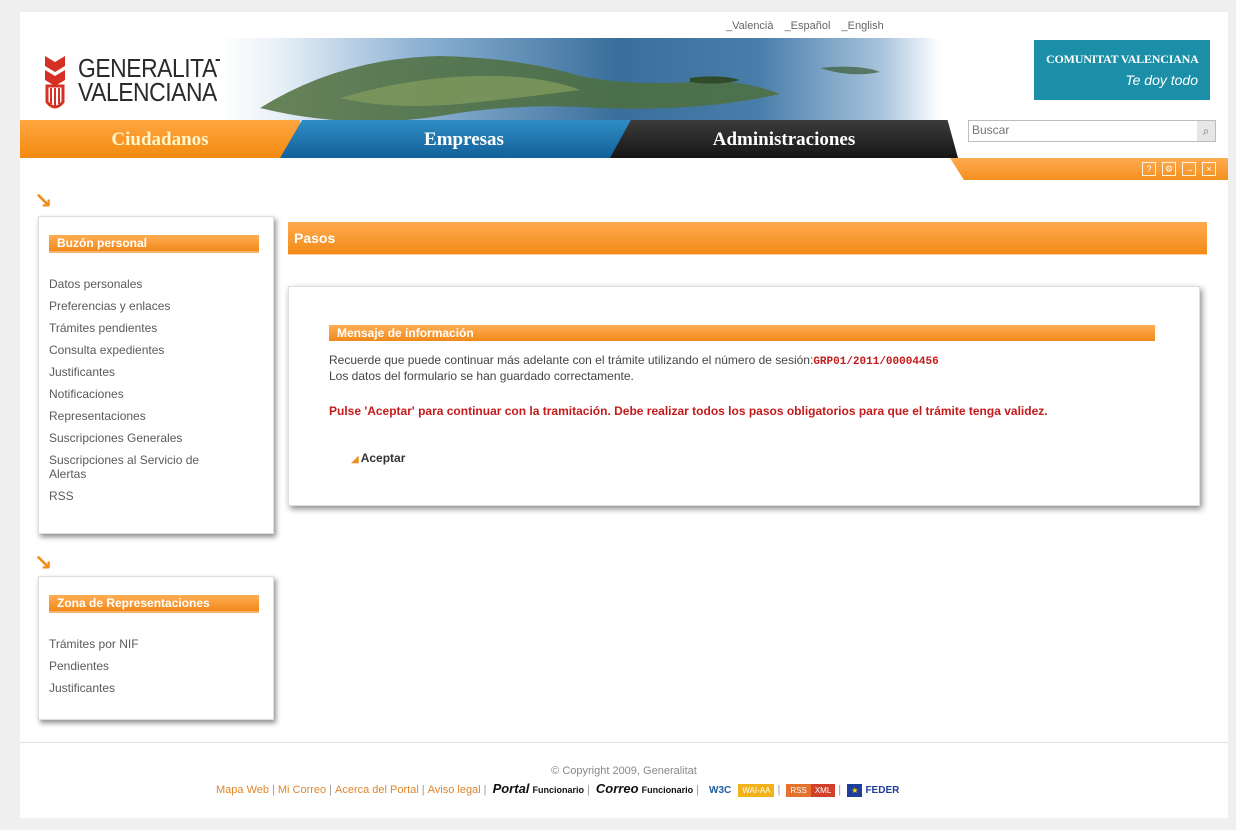  What do you see at coordinates (242, 790) in the screenshot?
I see `footer-link-mapa-web: Mapa Web` at bounding box center [242, 790].